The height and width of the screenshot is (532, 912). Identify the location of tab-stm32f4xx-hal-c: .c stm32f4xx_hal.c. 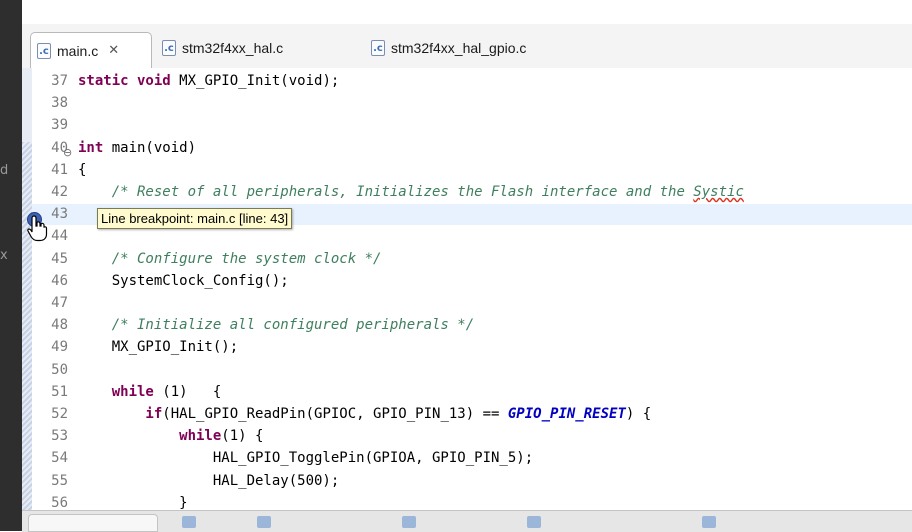
(222, 48).